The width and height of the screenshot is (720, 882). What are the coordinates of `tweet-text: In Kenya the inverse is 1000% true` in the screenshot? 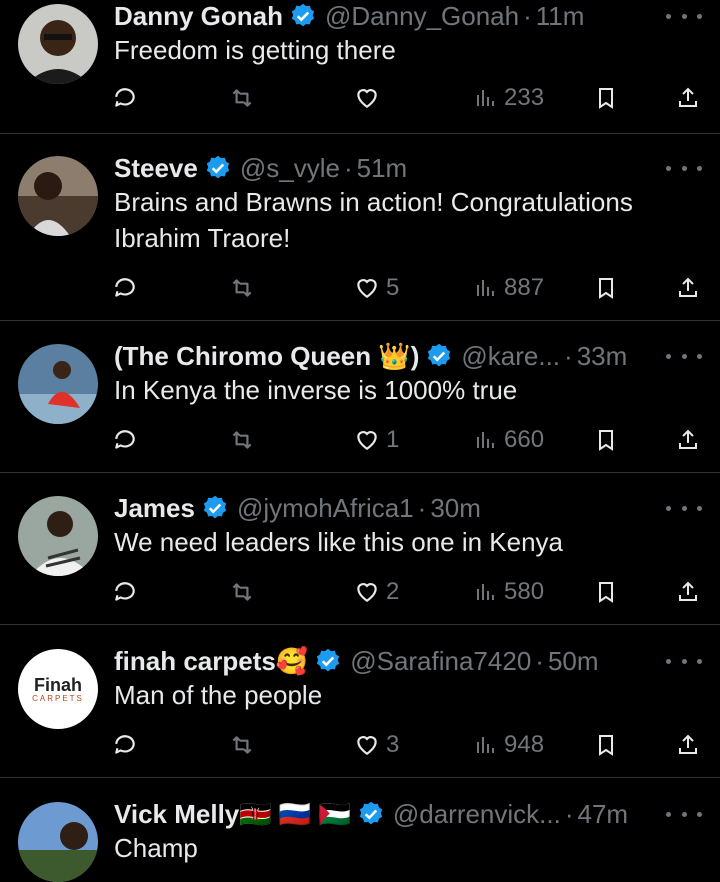 It's located at (316, 390).